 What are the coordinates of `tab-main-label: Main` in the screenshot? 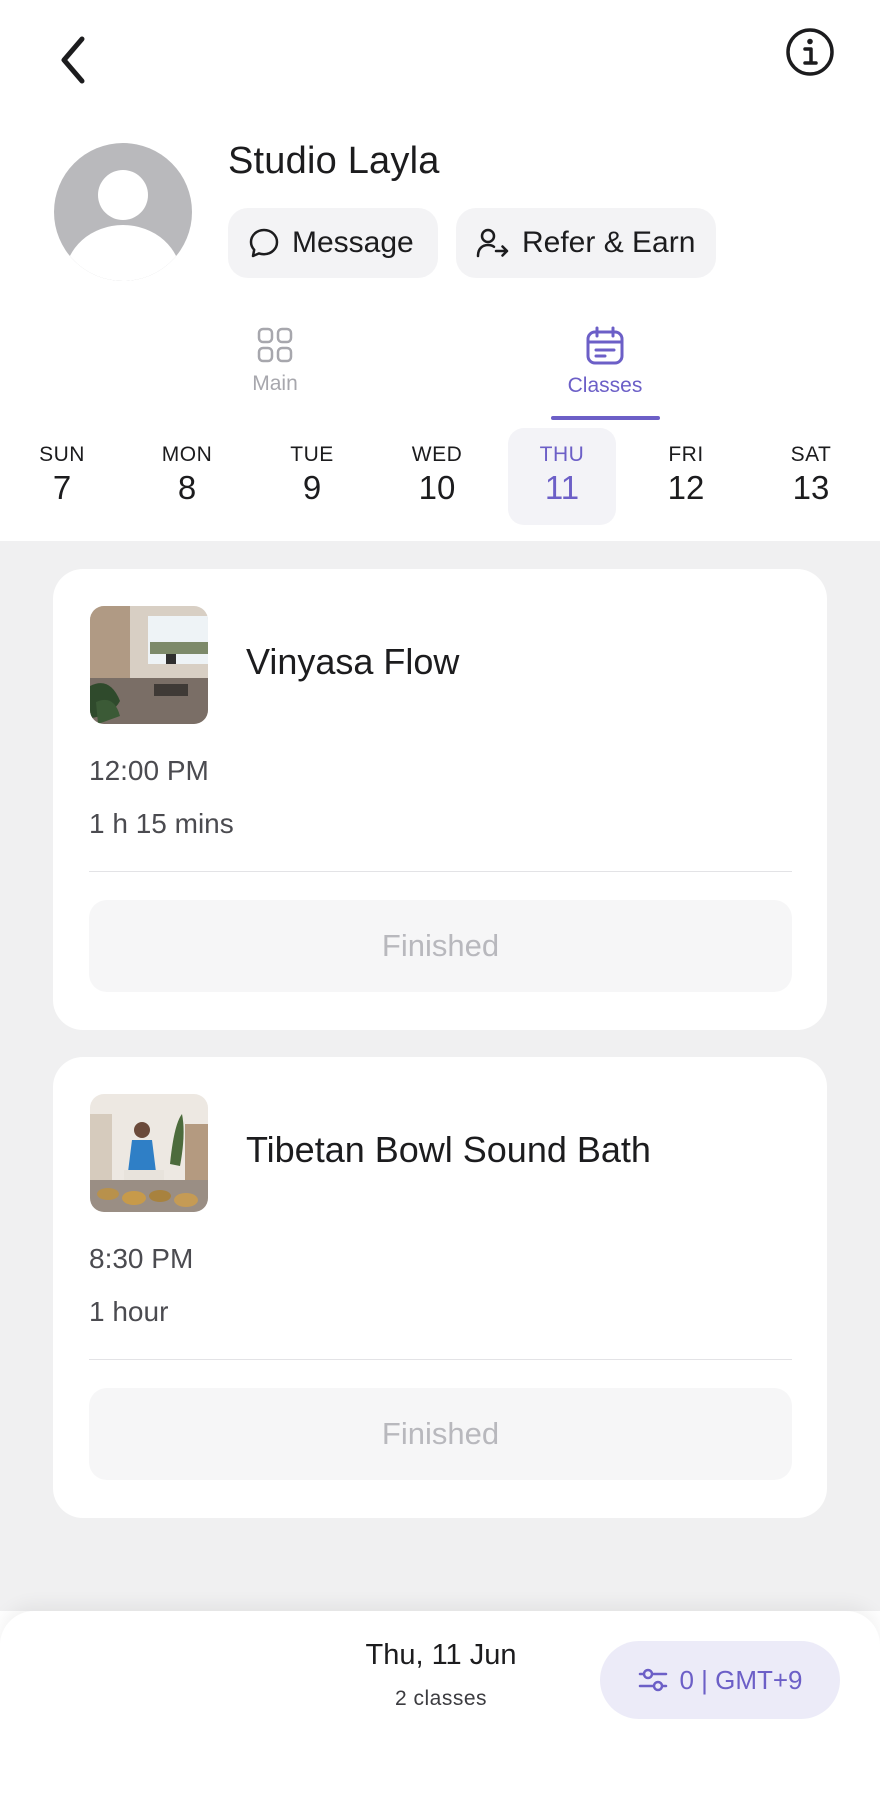 It's located at (275, 383).